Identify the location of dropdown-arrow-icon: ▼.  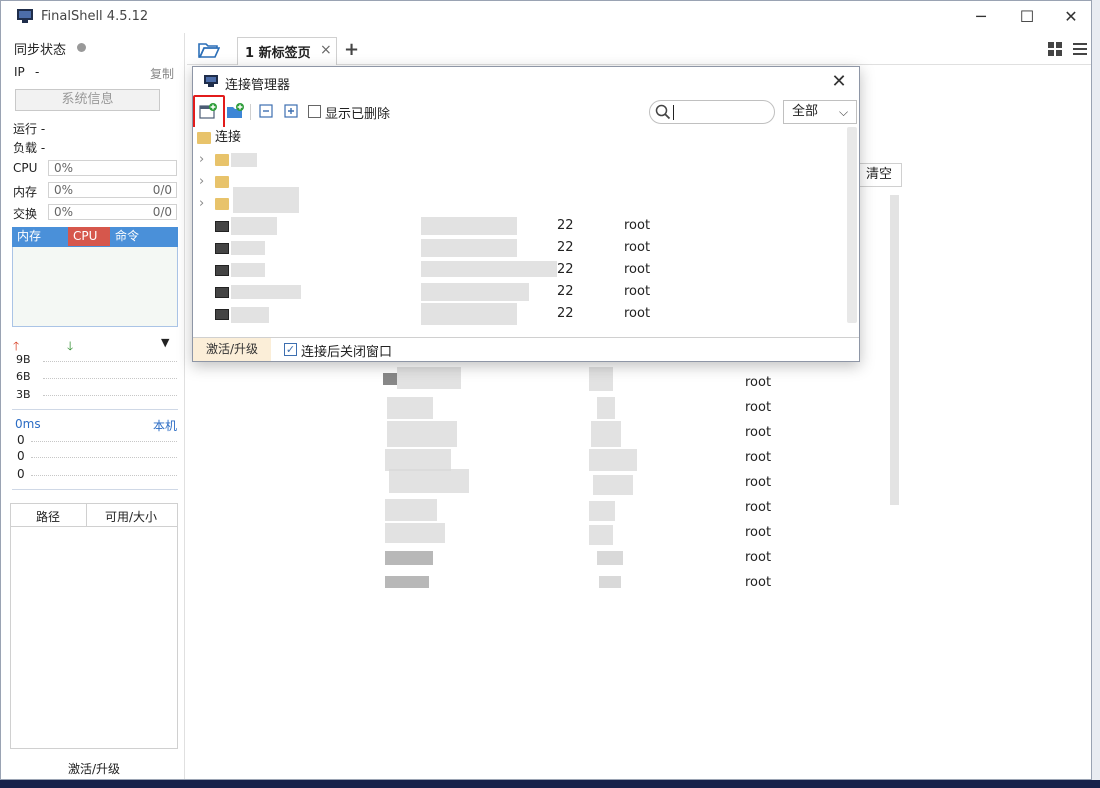
(165, 342).